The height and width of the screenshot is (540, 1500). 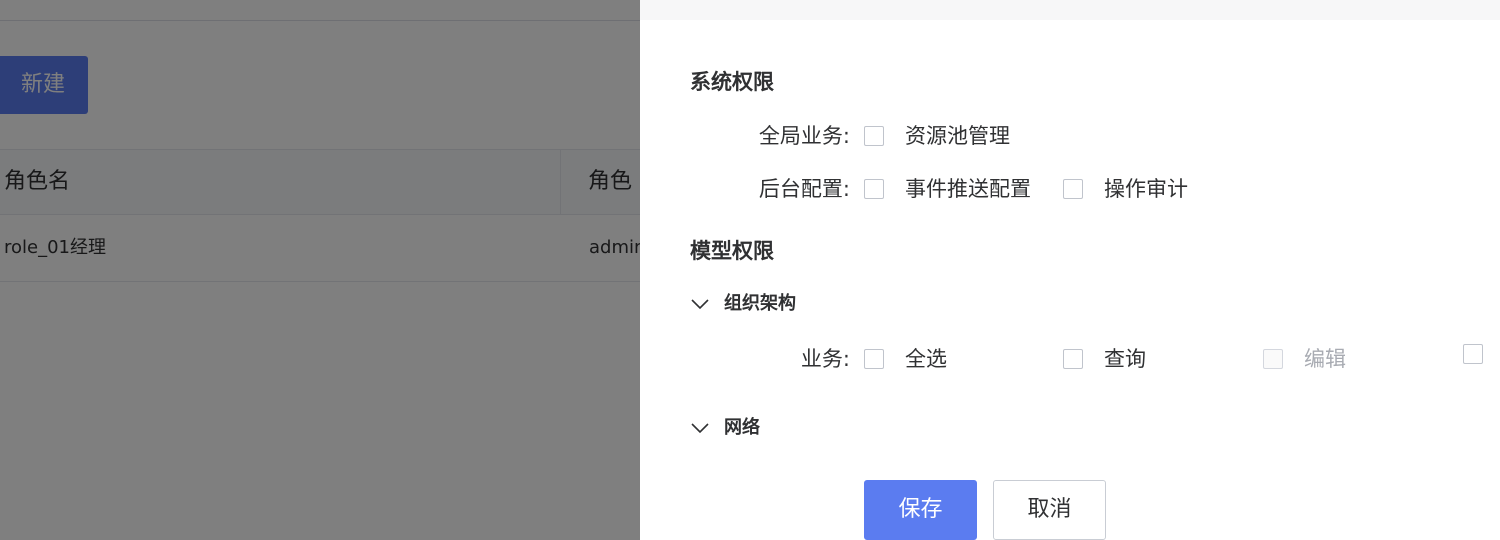 I want to click on checkbox-select-all: 全选, so click(x=905, y=359).